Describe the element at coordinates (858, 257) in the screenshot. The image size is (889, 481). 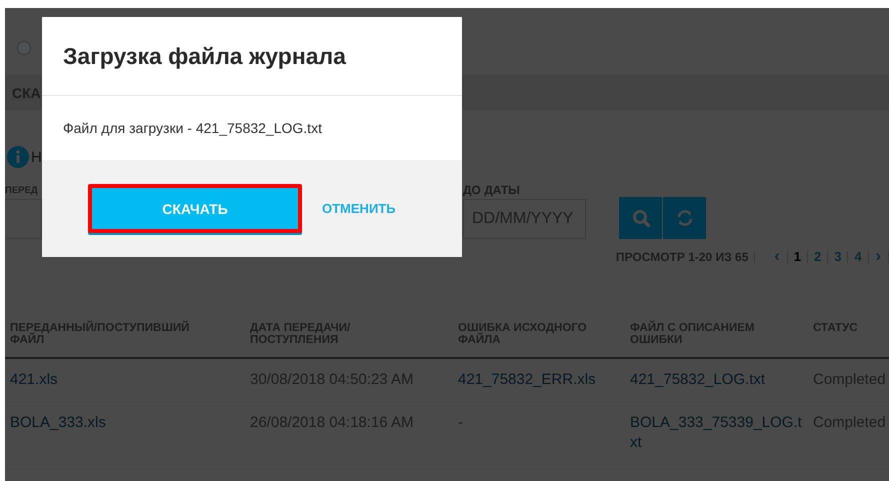
I see `page-link: 4` at that location.